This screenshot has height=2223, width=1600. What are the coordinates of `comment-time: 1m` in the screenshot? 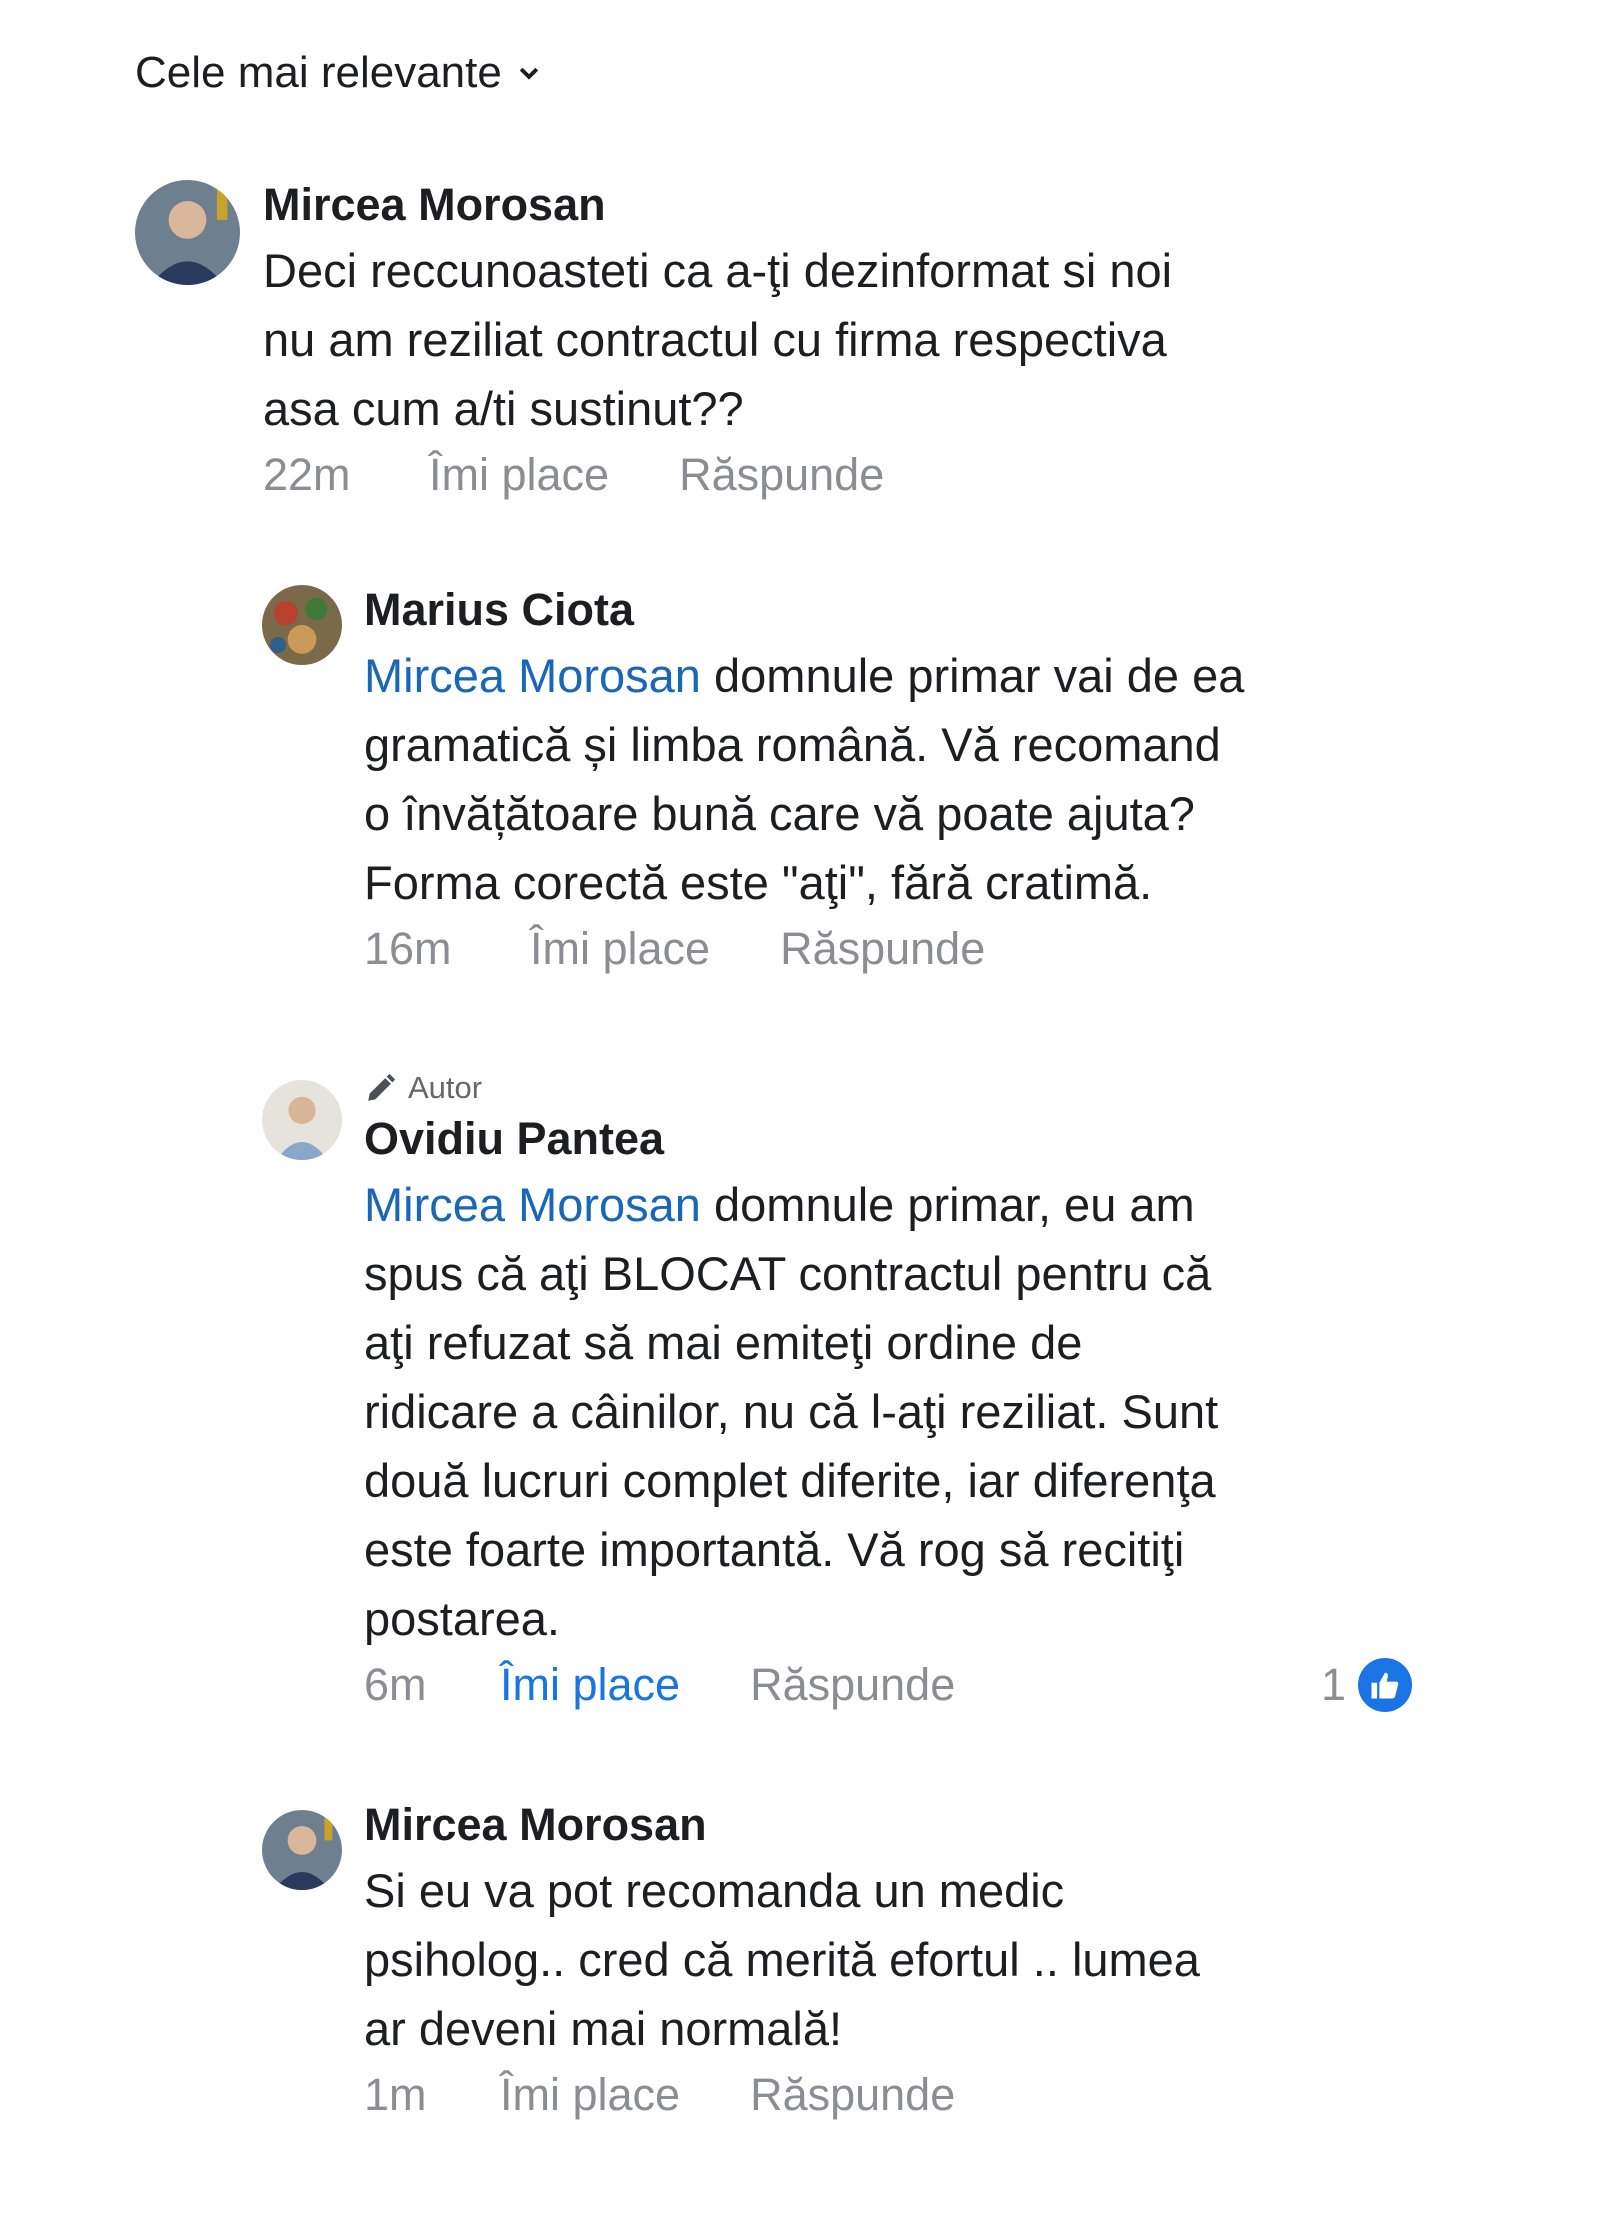 It's located at (432, 2095).